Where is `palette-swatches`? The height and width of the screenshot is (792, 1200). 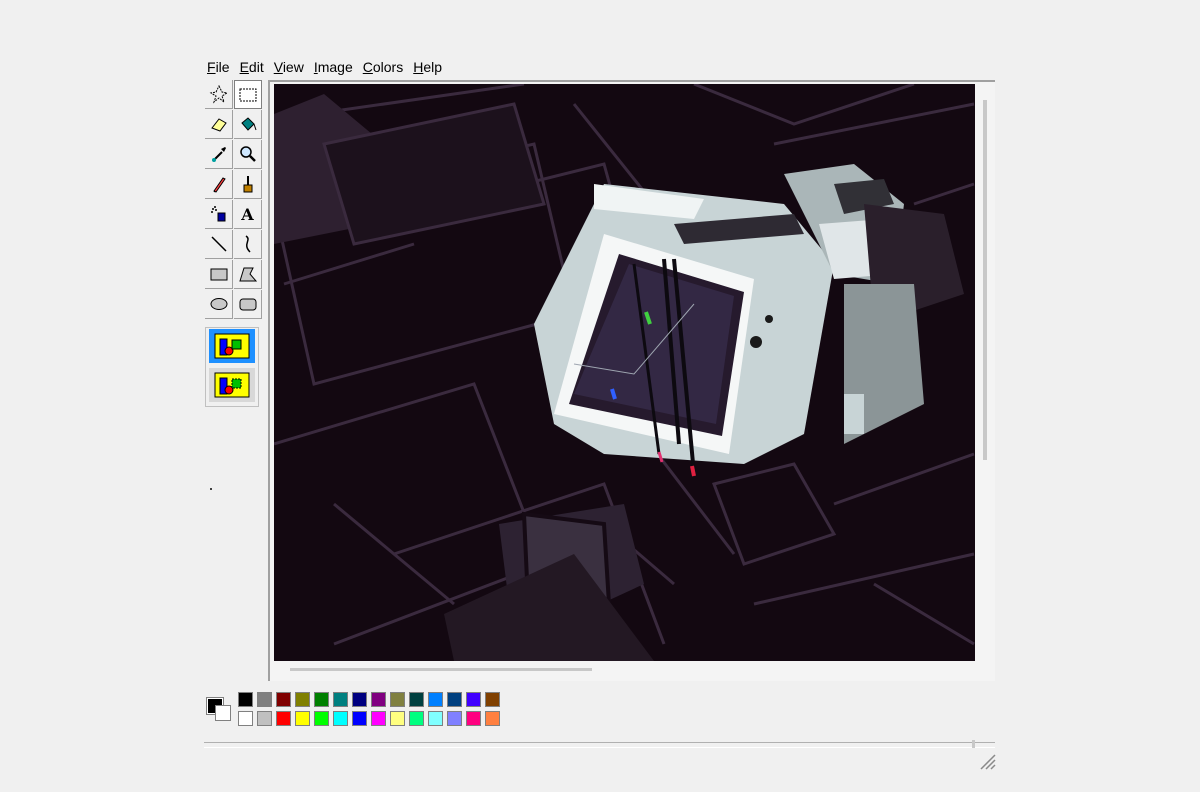
palette-swatches is located at coordinates (371, 710).